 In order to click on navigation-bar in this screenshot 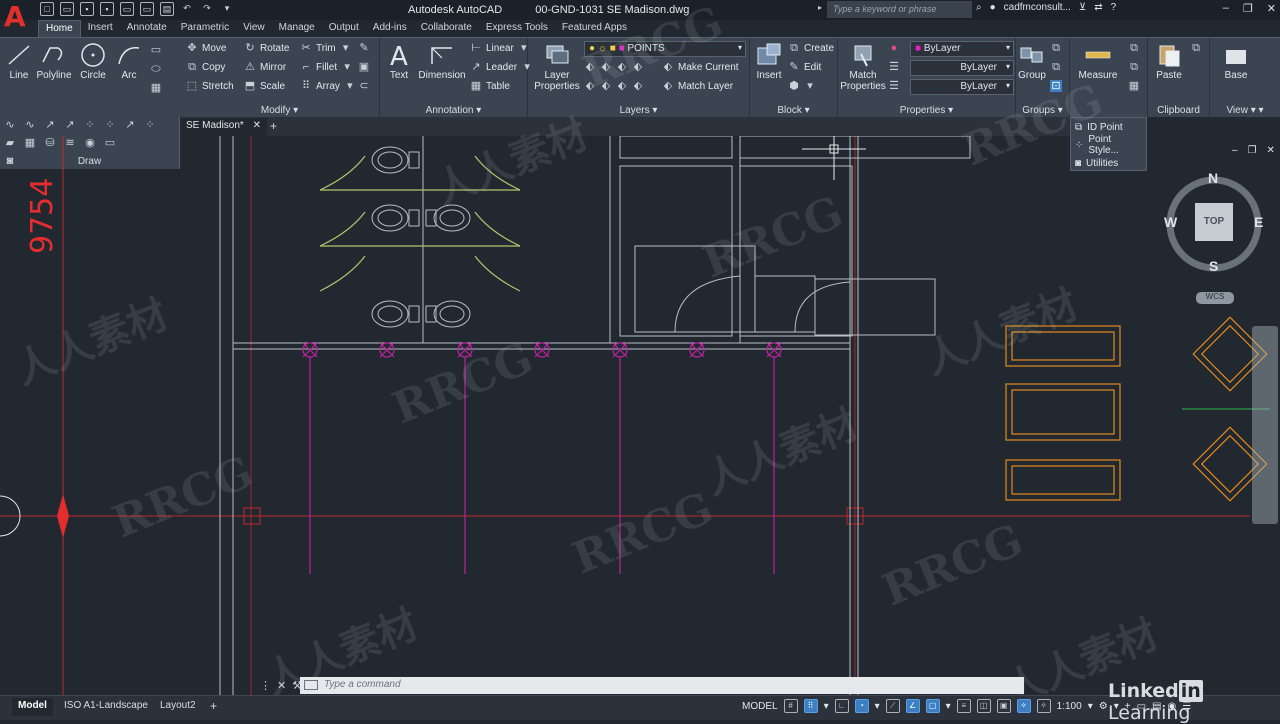, I will do `click(1265, 425)`.